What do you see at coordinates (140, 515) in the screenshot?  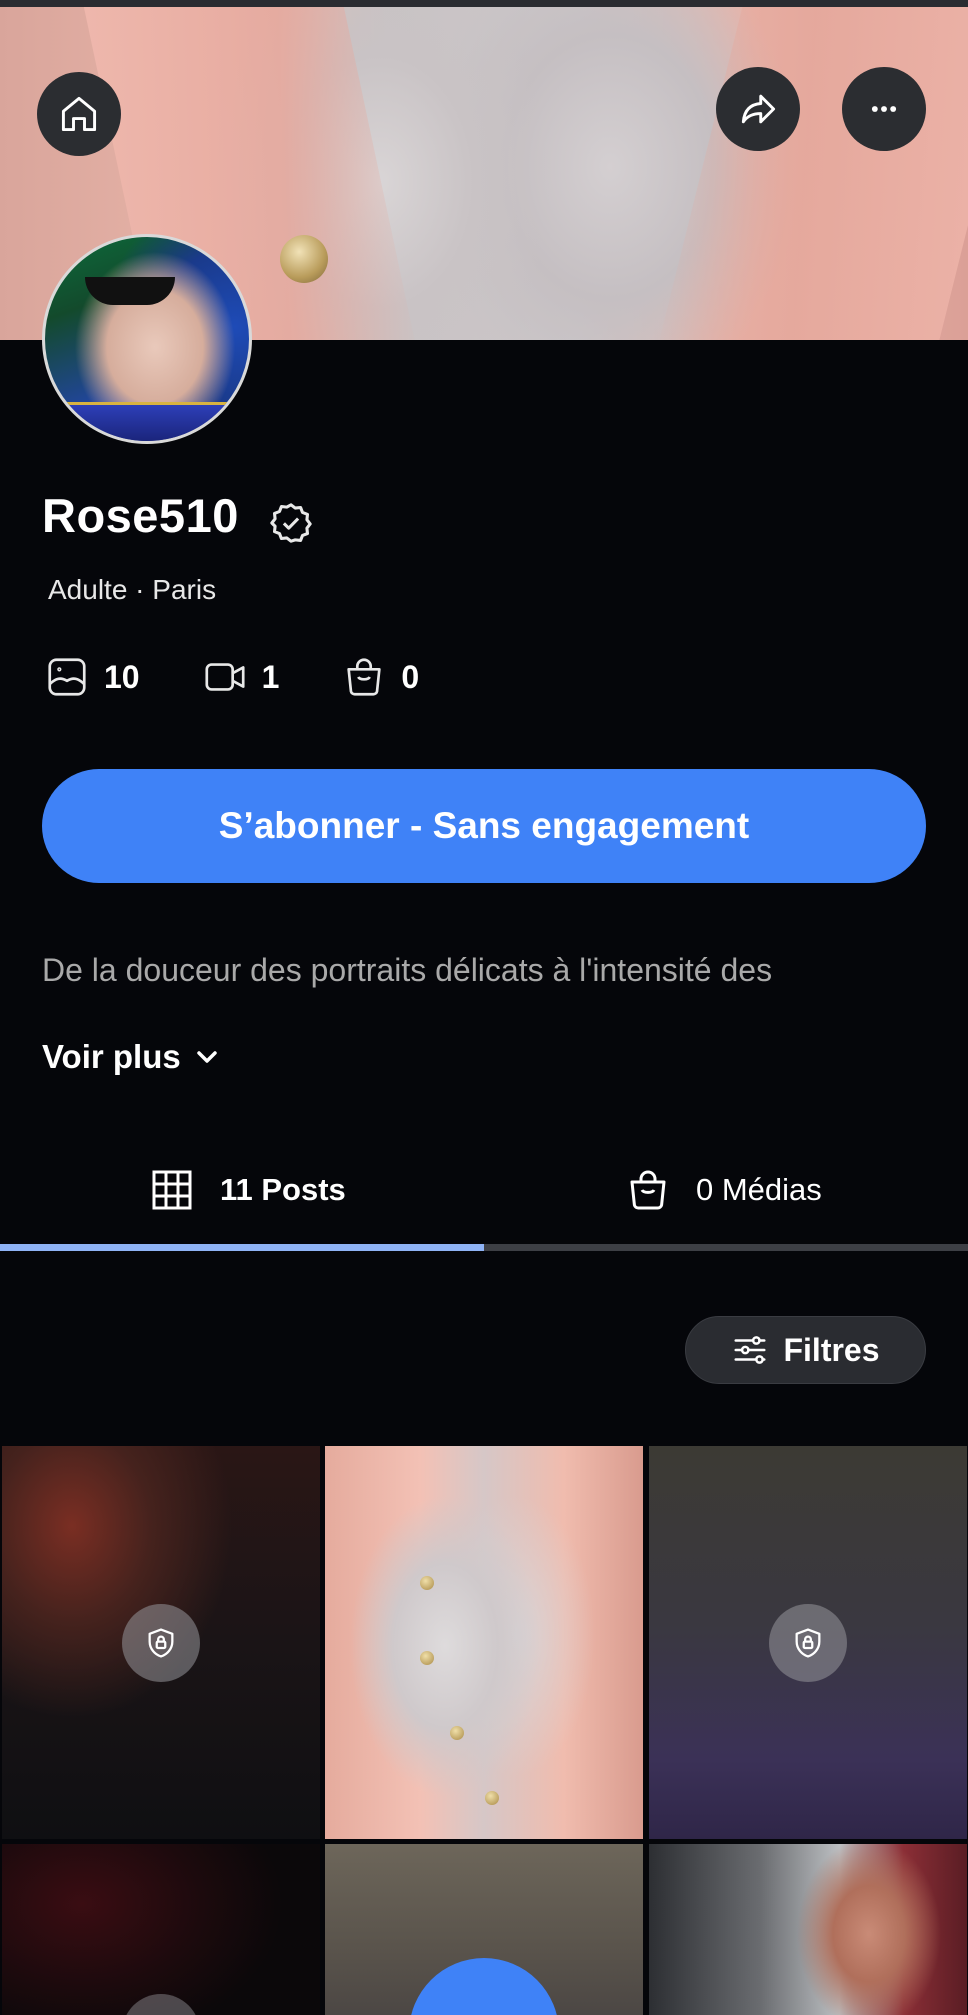 I see `profile-name: Rose510` at bounding box center [140, 515].